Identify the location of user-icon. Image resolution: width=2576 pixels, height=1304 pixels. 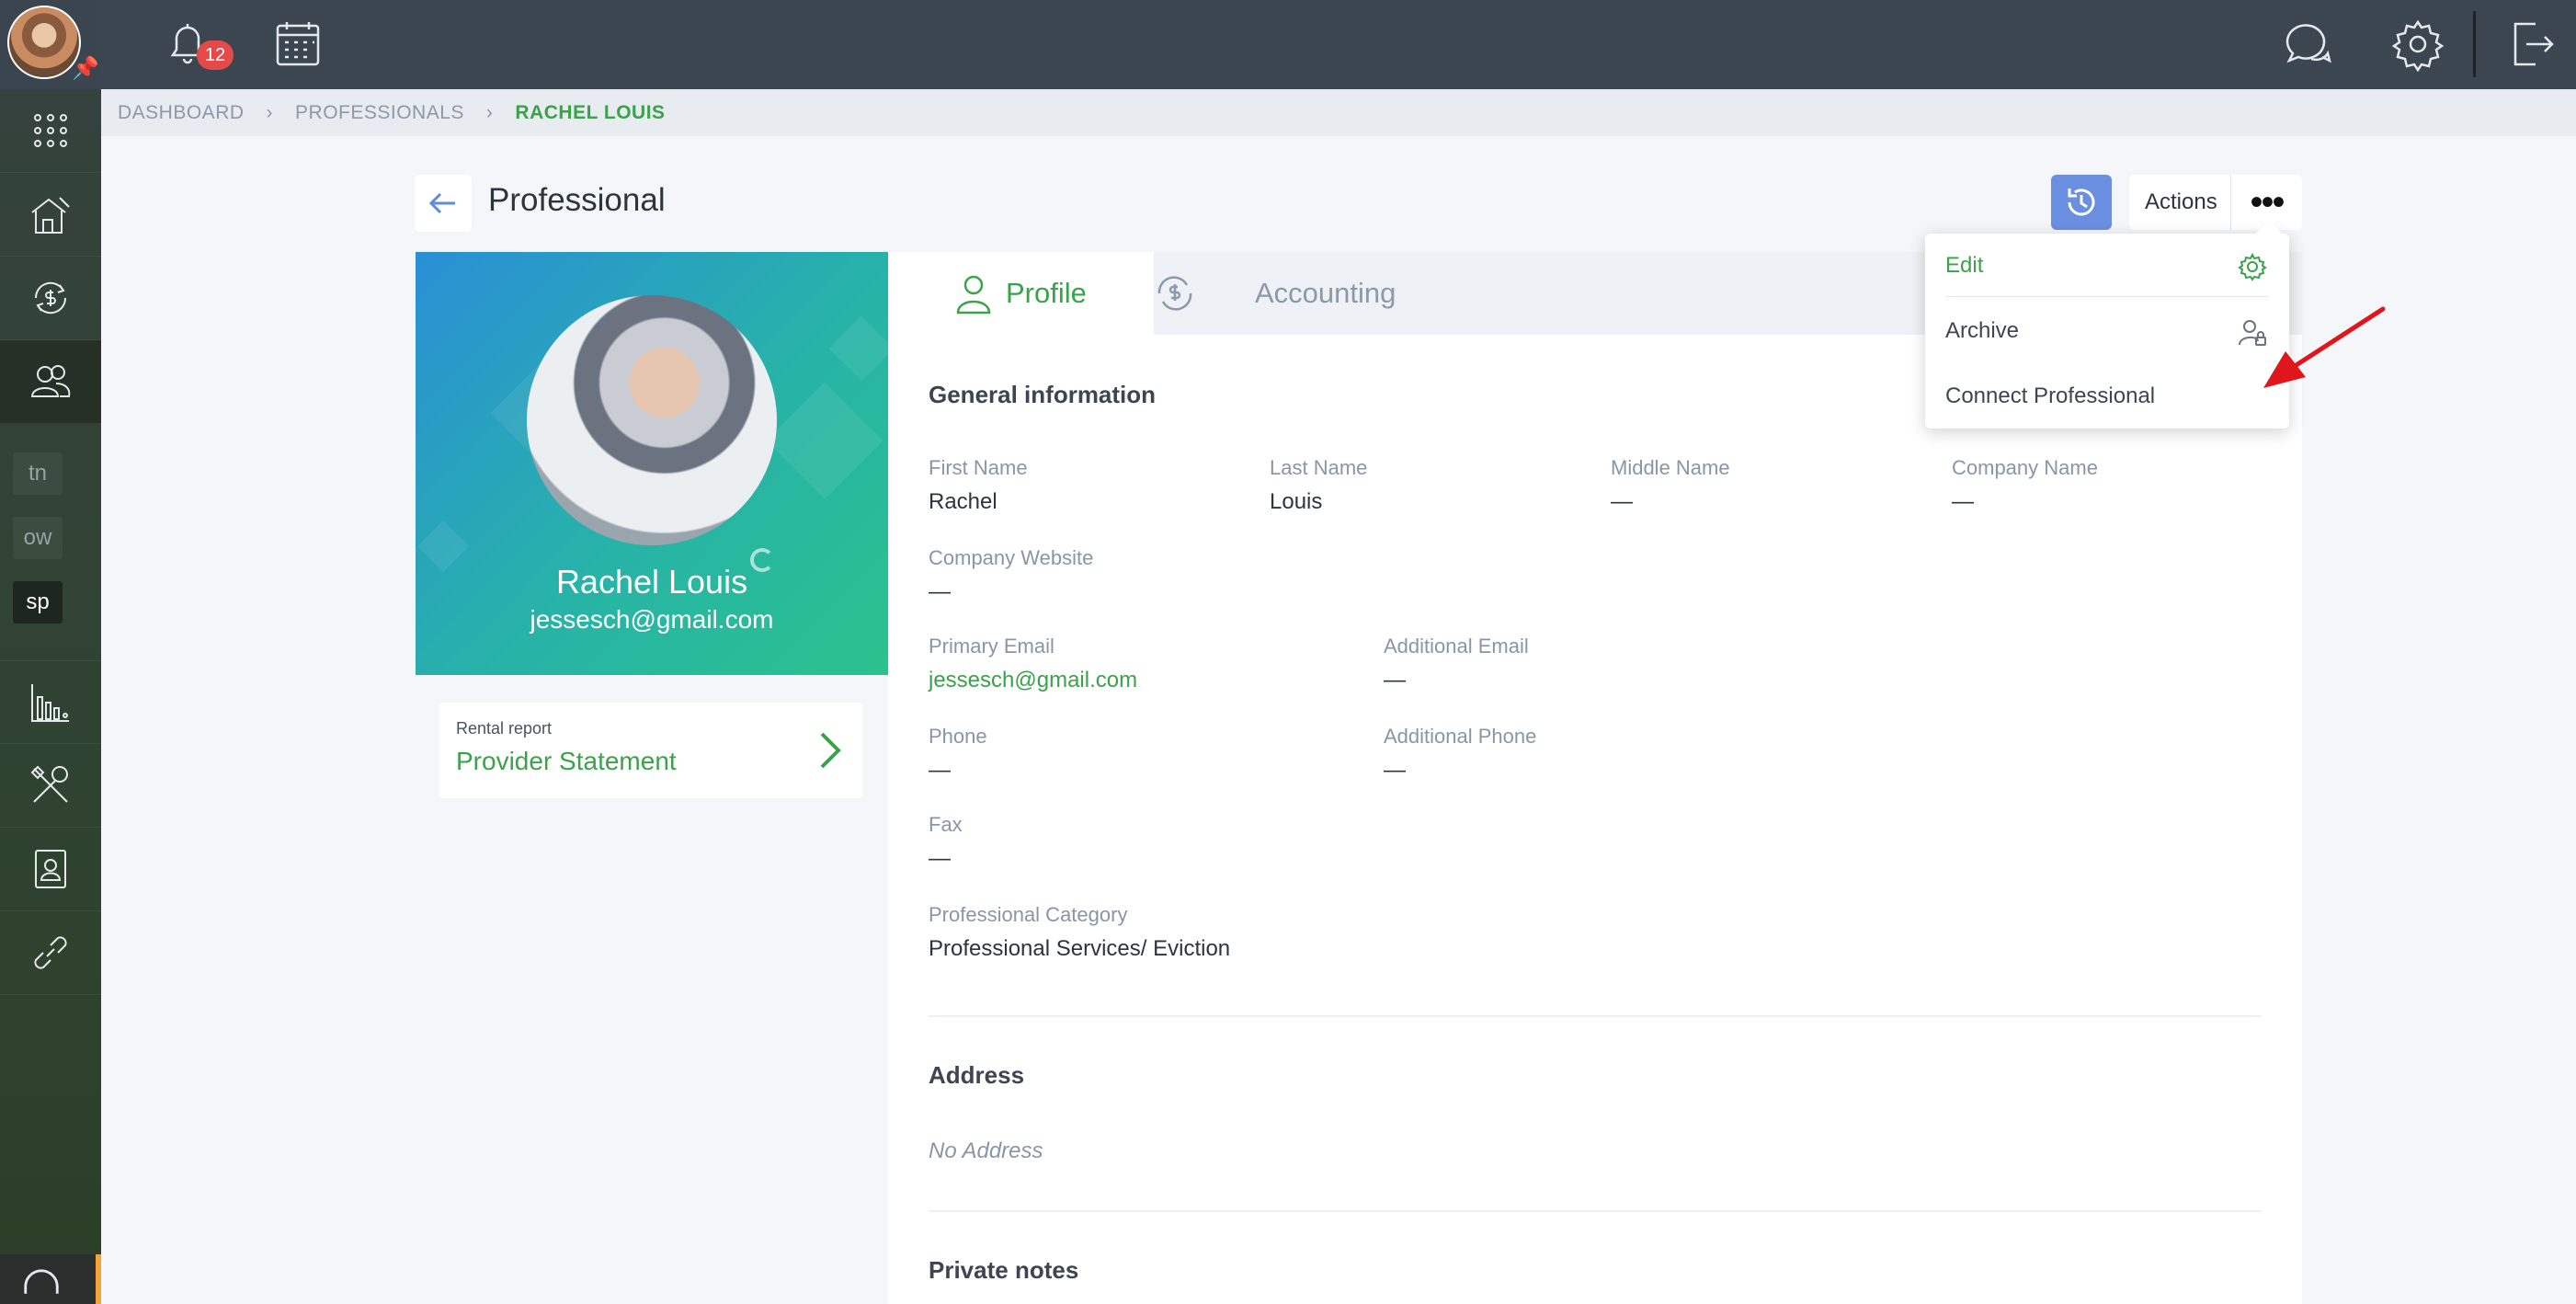
(973, 295).